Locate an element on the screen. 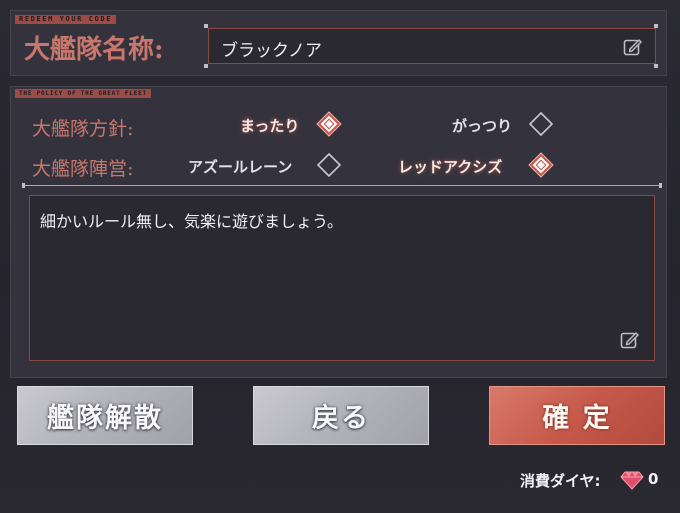  camp-option-red-axis-label: レッドアクシズ is located at coordinates (450, 166).